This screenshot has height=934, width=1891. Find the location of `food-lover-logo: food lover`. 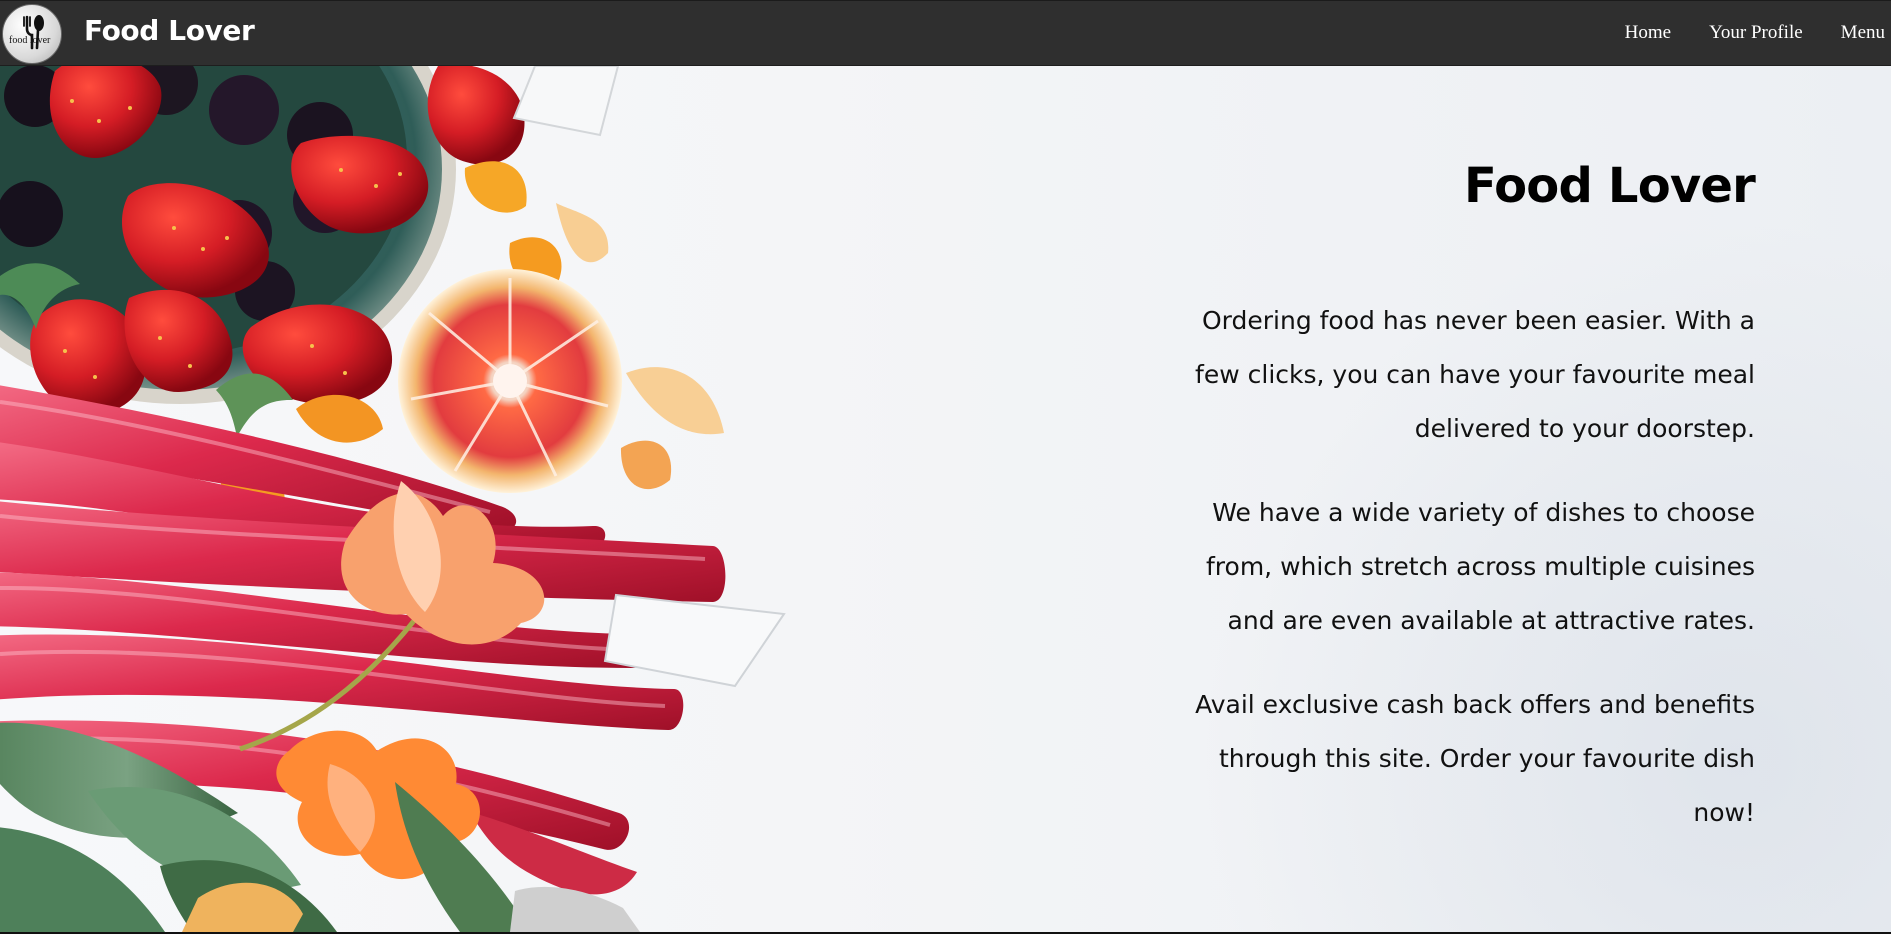

food-lover-logo: food lover is located at coordinates (32, 34).